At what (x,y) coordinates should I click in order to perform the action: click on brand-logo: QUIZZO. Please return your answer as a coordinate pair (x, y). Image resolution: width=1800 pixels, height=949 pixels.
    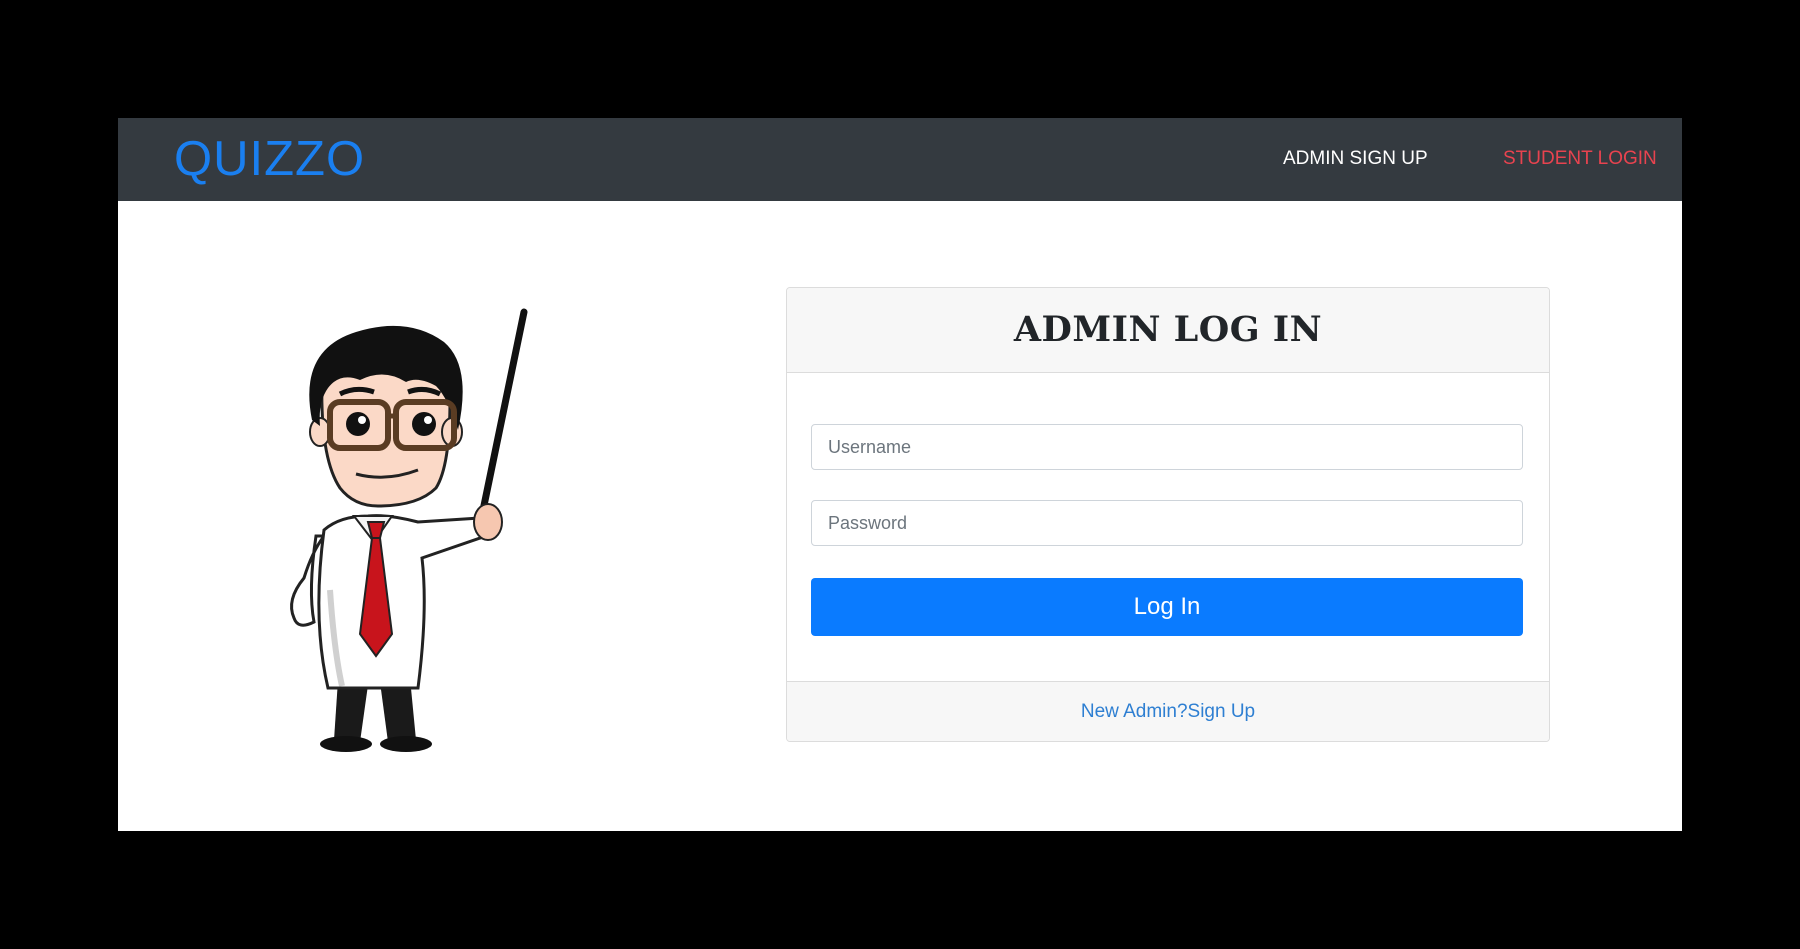
    Looking at the image, I should click on (269, 159).